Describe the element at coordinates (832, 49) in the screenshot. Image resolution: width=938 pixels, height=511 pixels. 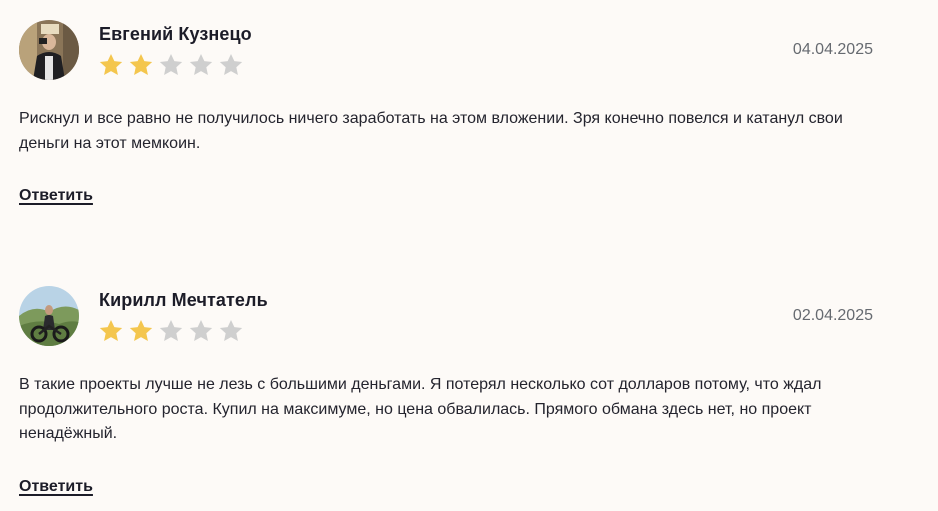
I see `review-date: 04.04.2025` at that location.